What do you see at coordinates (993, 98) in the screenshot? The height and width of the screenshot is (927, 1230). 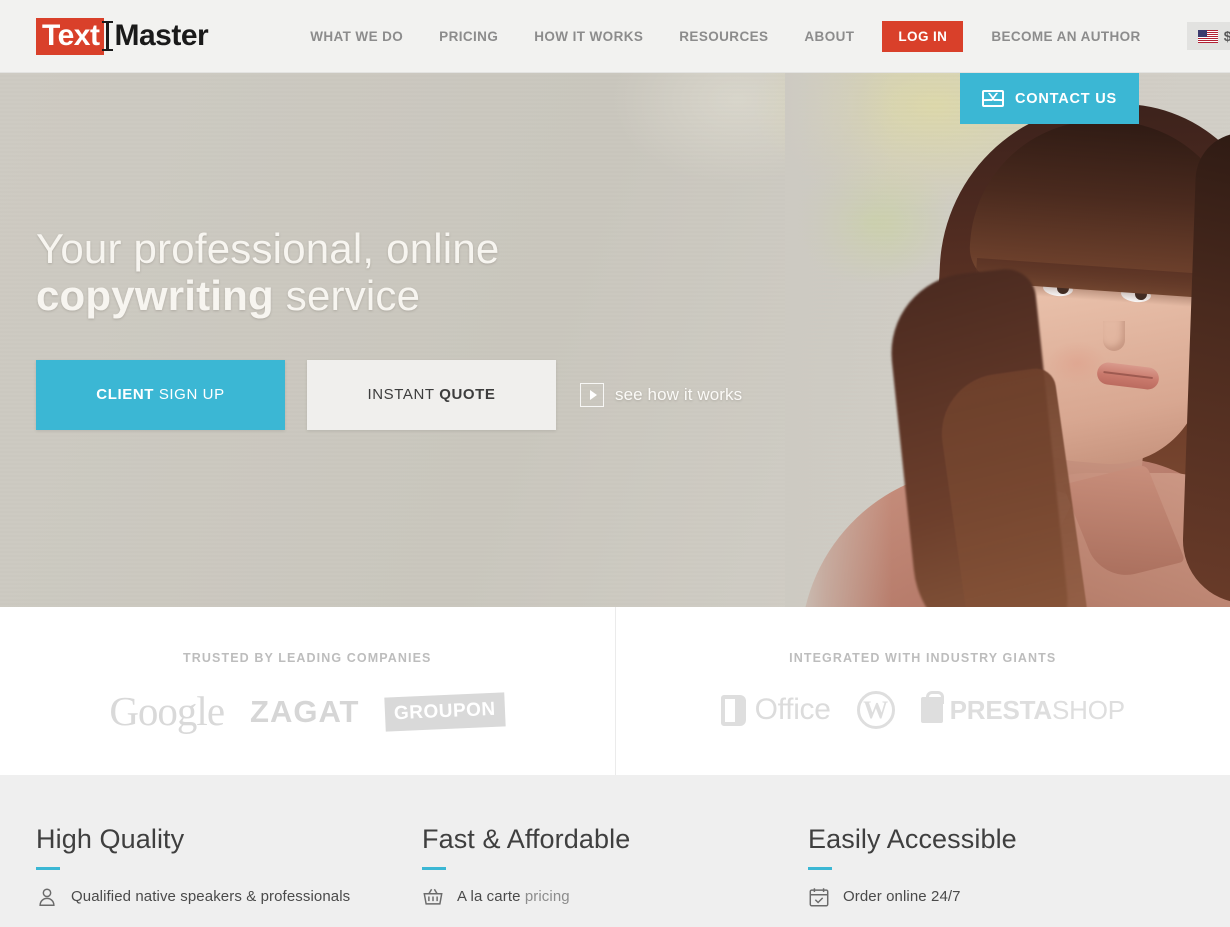 I see `envelope-icon` at bounding box center [993, 98].